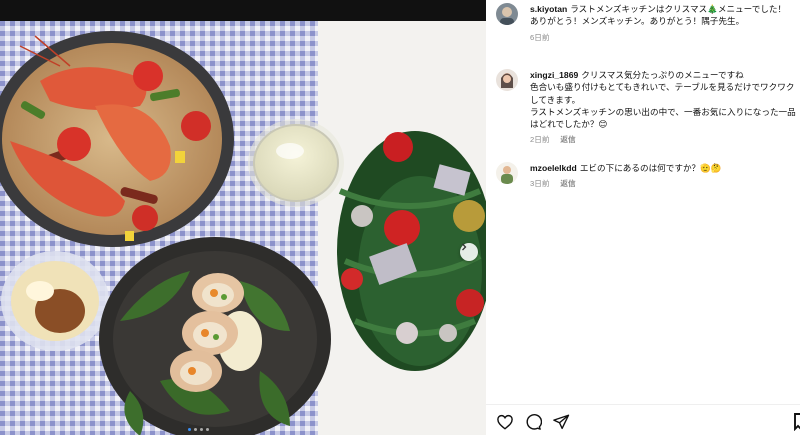 Image resolution: width=800 pixels, height=435 pixels. What do you see at coordinates (464, 247) in the screenshot?
I see `chevron-right-icon` at bounding box center [464, 247].